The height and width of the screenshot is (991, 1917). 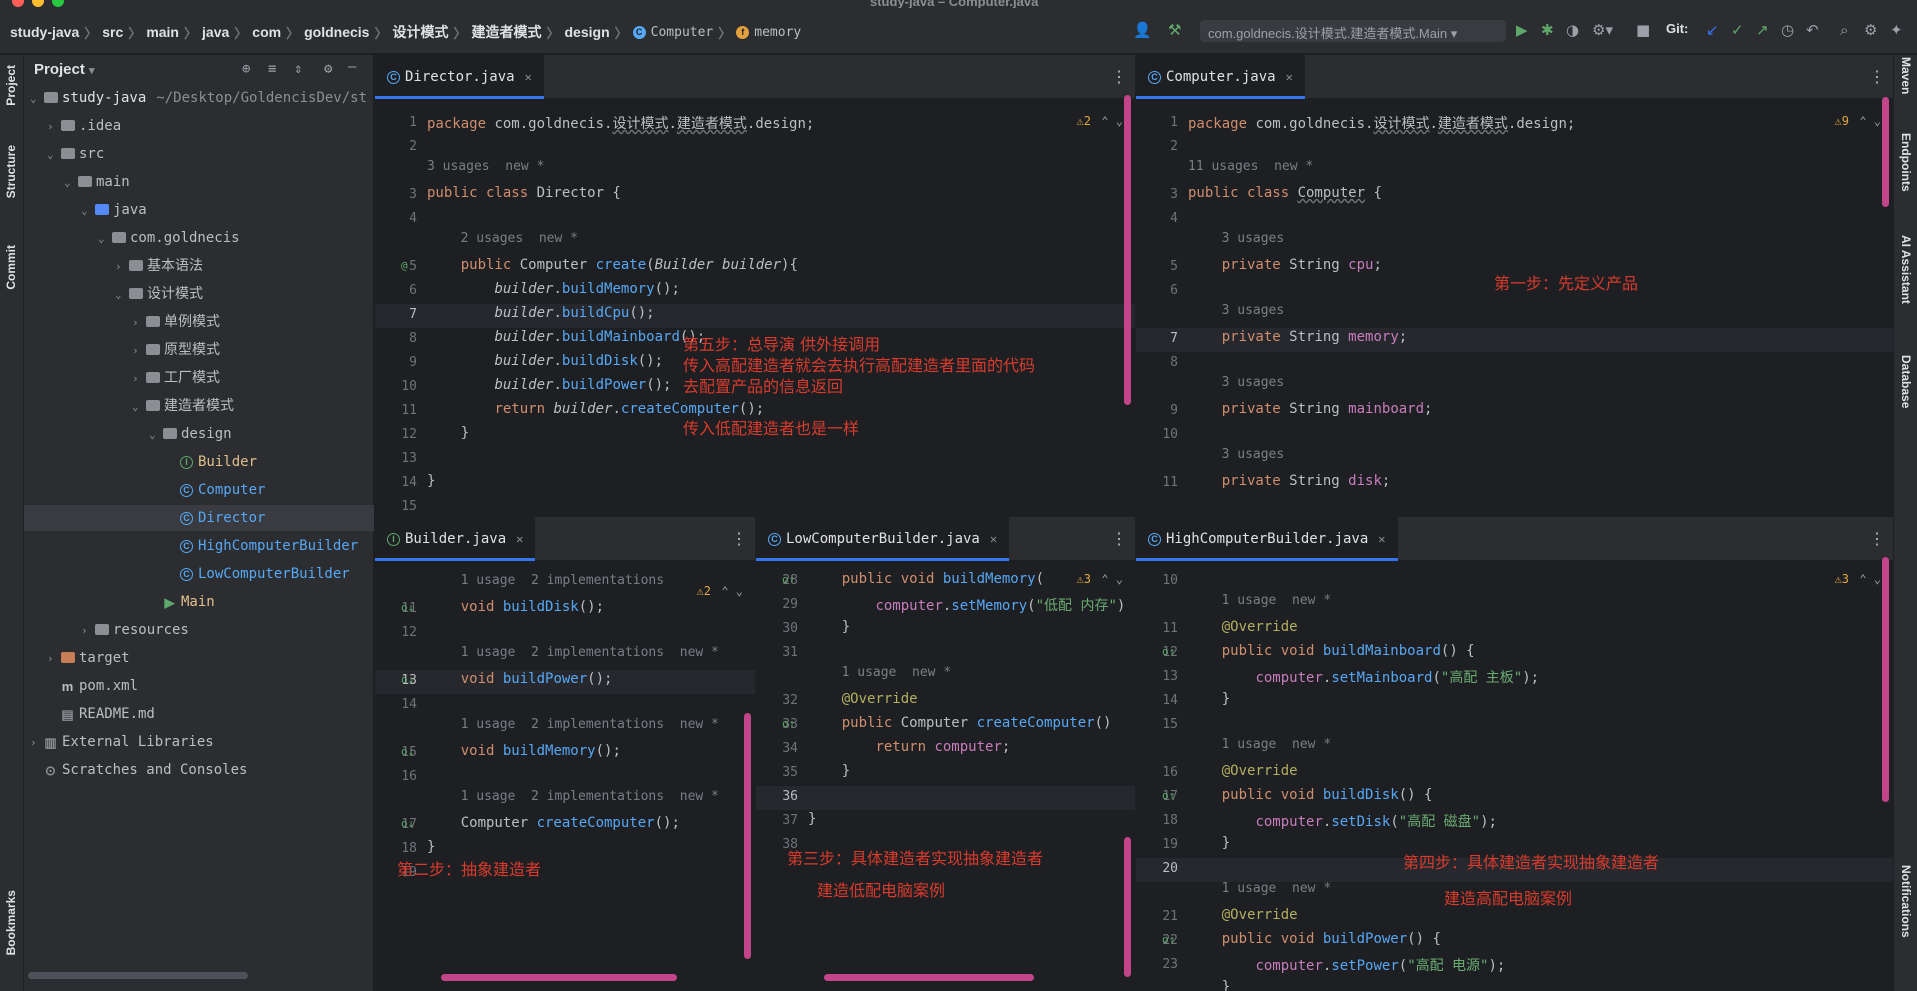 What do you see at coordinates (215, 32) in the screenshot?
I see `breadcrumb-item: java` at bounding box center [215, 32].